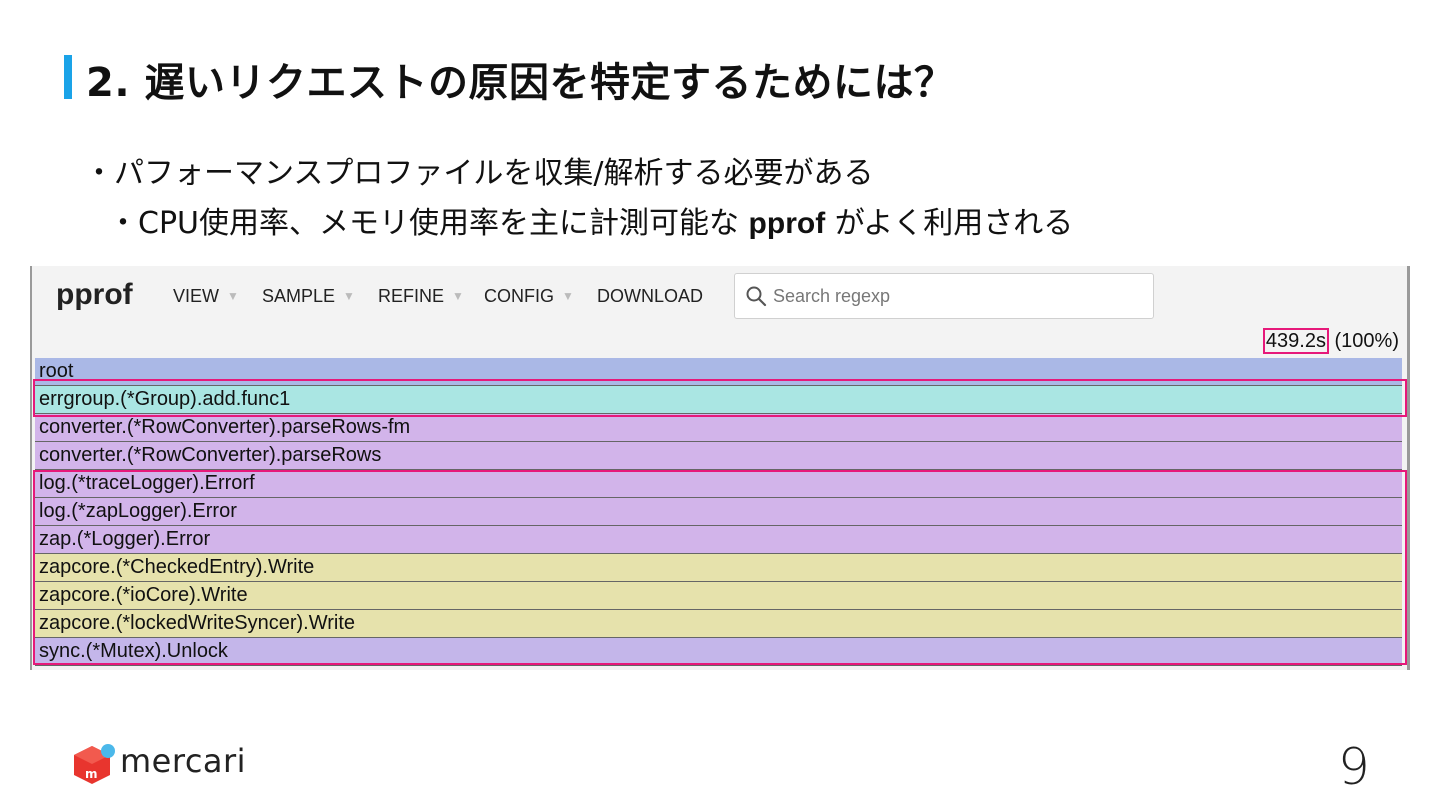 This screenshot has width=1440, height=810. Describe the element at coordinates (718, 400) in the screenshot. I see `flame-frame: errgroup.(*Group).add.func1` at that location.